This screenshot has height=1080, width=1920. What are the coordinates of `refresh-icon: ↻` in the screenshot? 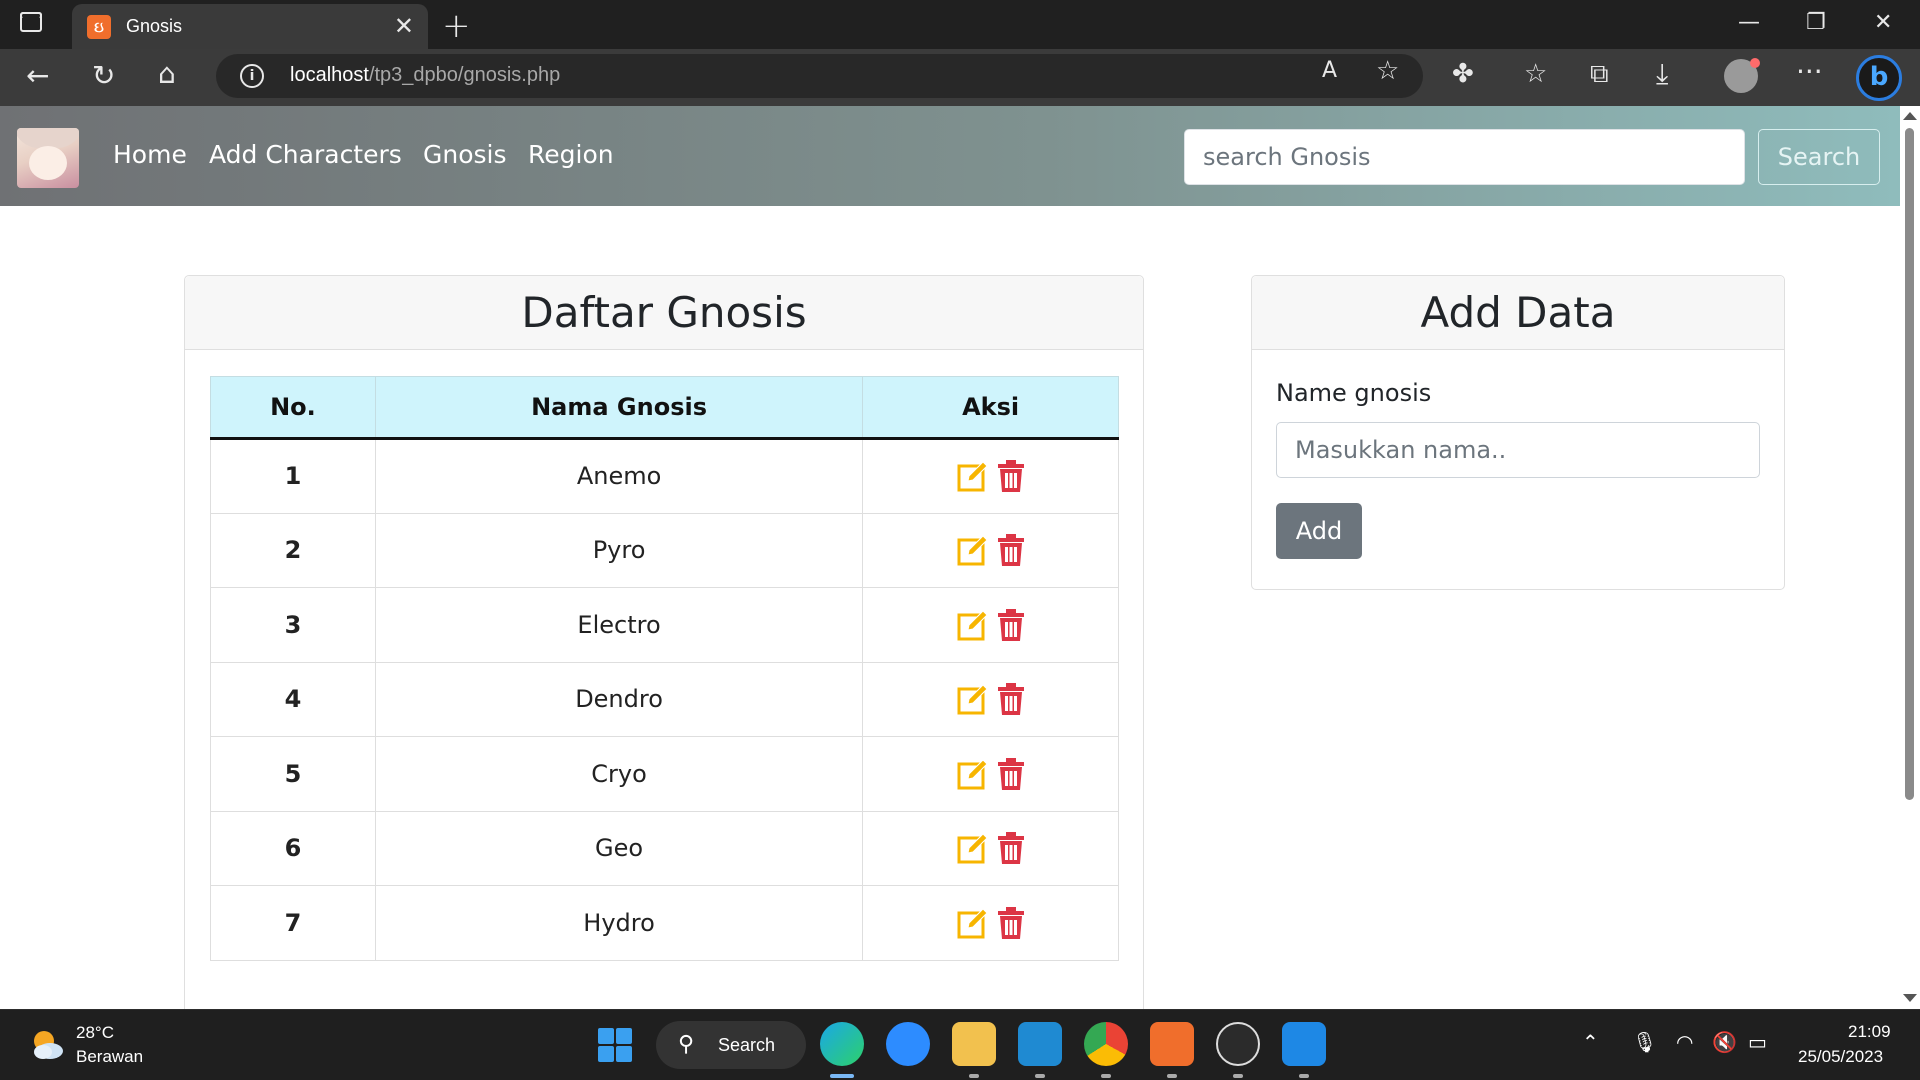 It's located at (103, 75).